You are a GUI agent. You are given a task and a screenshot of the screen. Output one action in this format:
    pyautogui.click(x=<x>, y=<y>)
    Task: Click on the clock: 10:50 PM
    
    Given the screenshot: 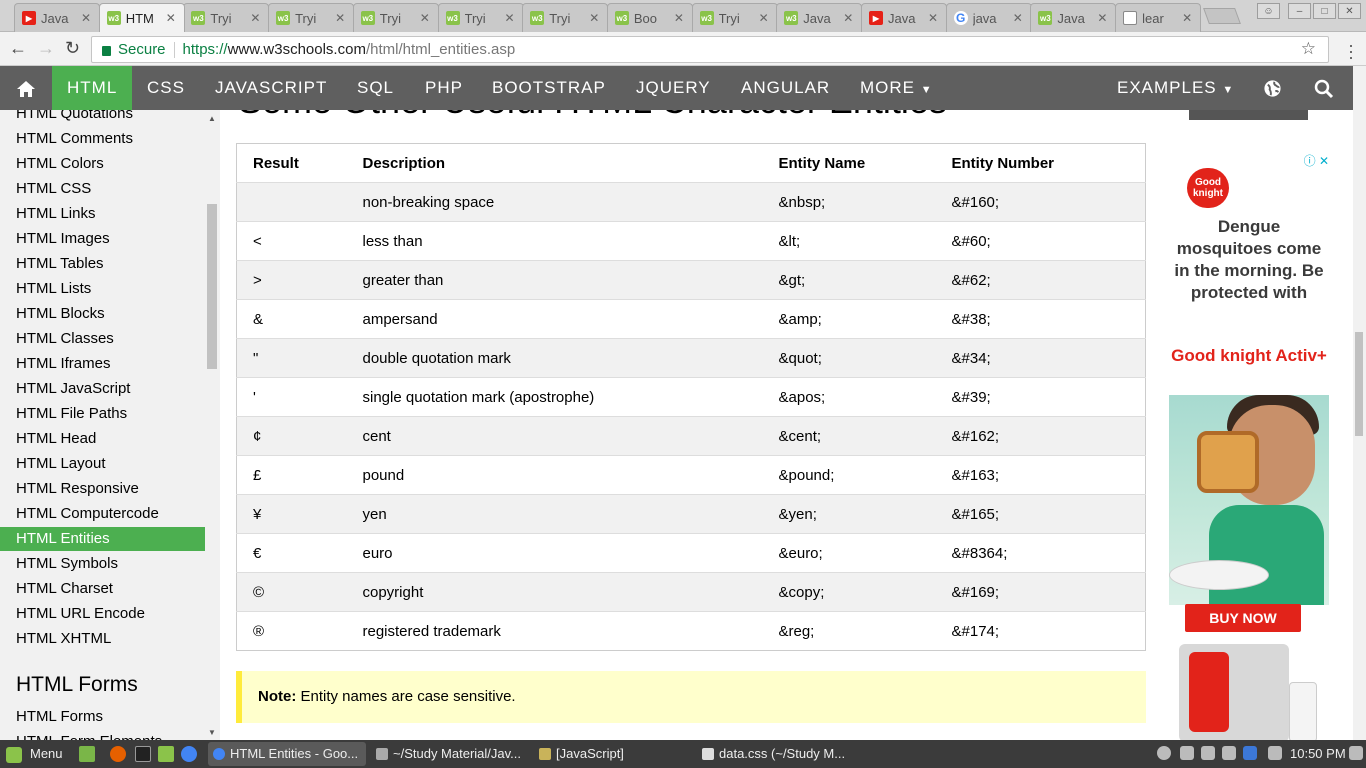 What is the action you would take?
    pyautogui.click(x=1318, y=754)
    